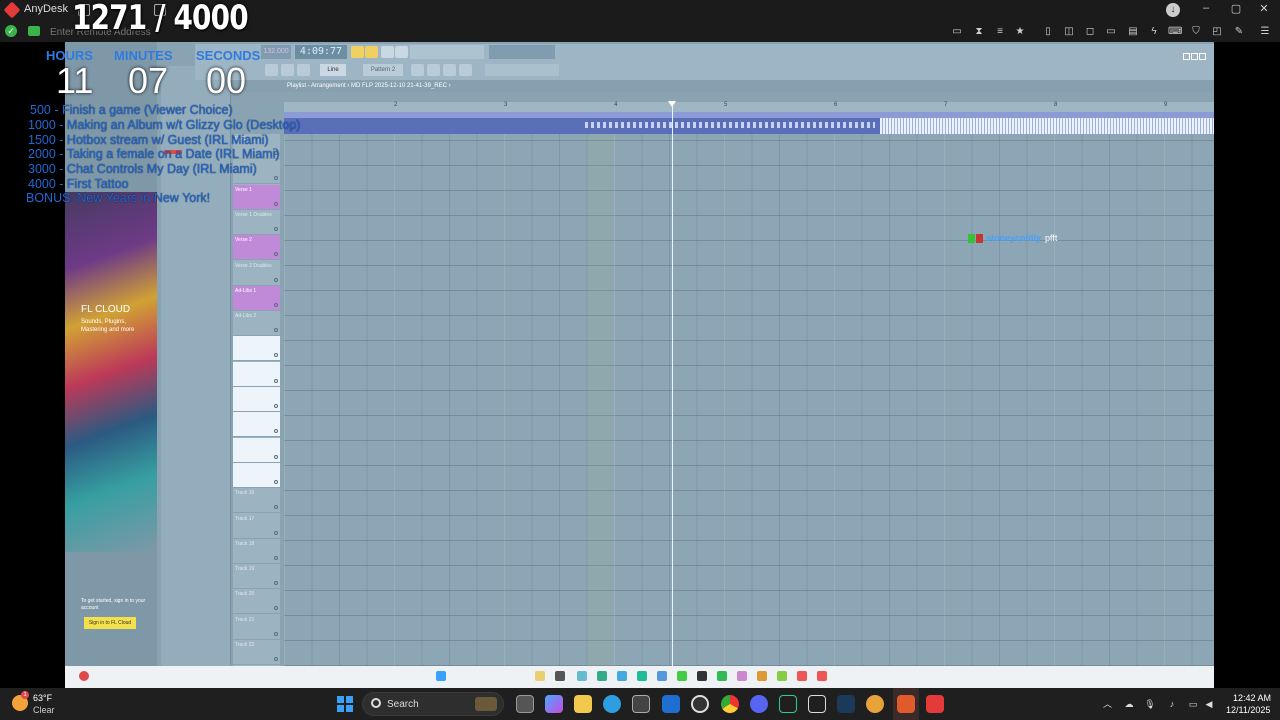 This screenshot has height=720, width=1280. I want to click on piano-roll-button, so click(417, 70).